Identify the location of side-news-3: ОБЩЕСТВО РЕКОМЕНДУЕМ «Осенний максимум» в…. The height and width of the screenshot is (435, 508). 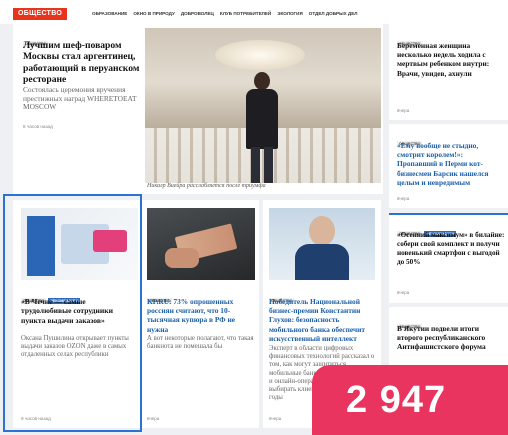
(448, 258).